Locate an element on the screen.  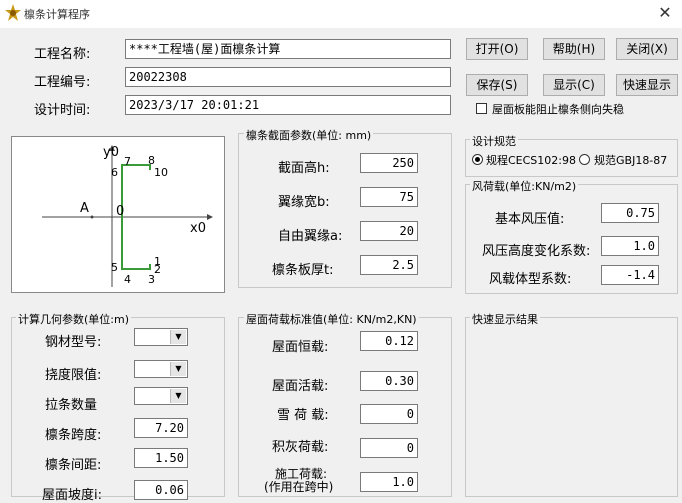
geometry-title: 计算几何参数(单位:m) is located at coordinates (74, 319).